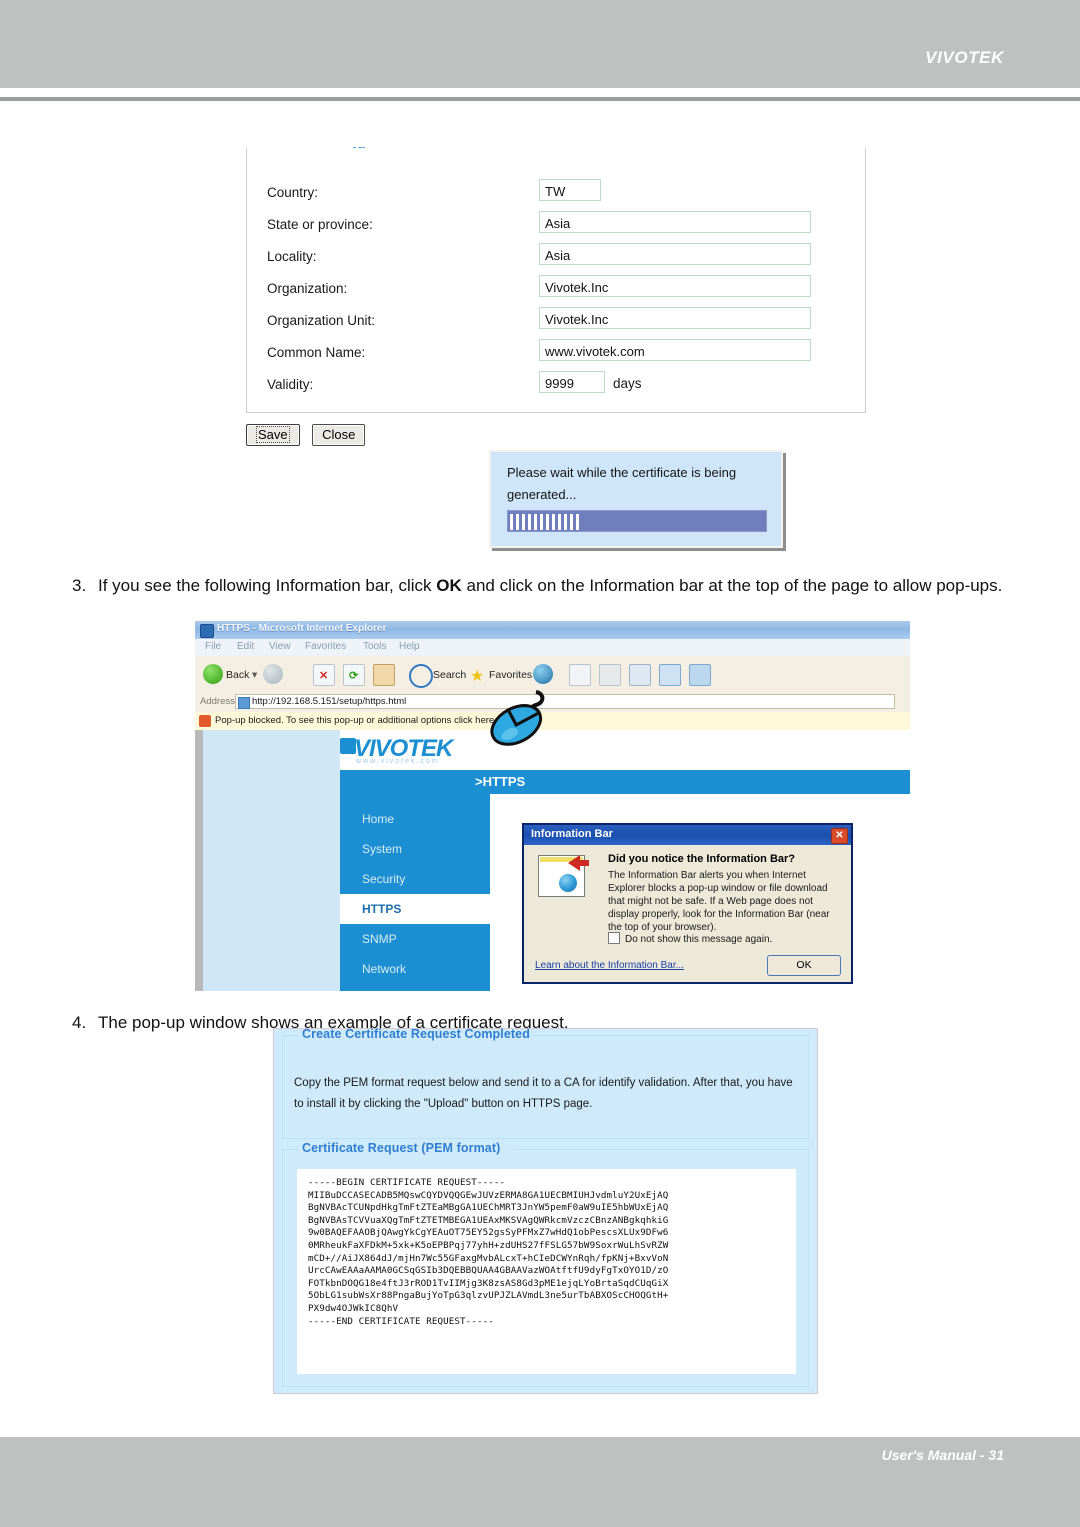 Image resolution: width=1080 pixels, height=1527 pixels. Describe the element at coordinates (540, 44) in the screenshot. I see `page-header-band` at that location.